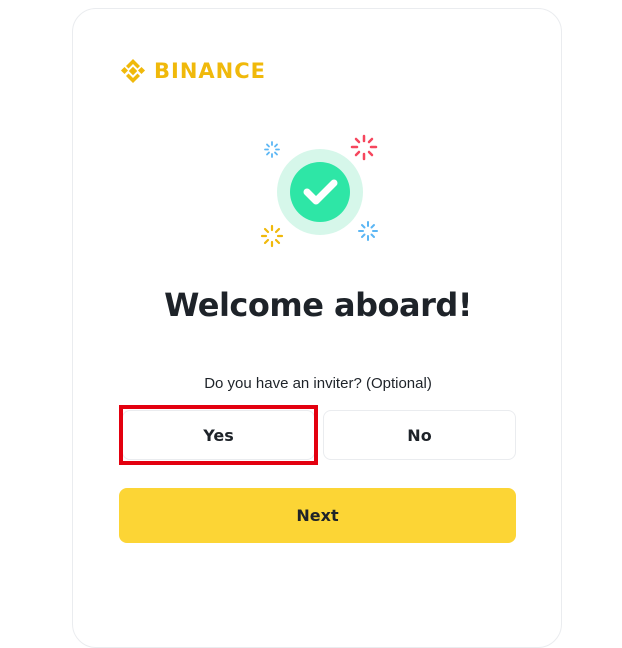 The image size is (622, 648). What do you see at coordinates (318, 305) in the screenshot?
I see `page-title: Welcome aboard!` at bounding box center [318, 305].